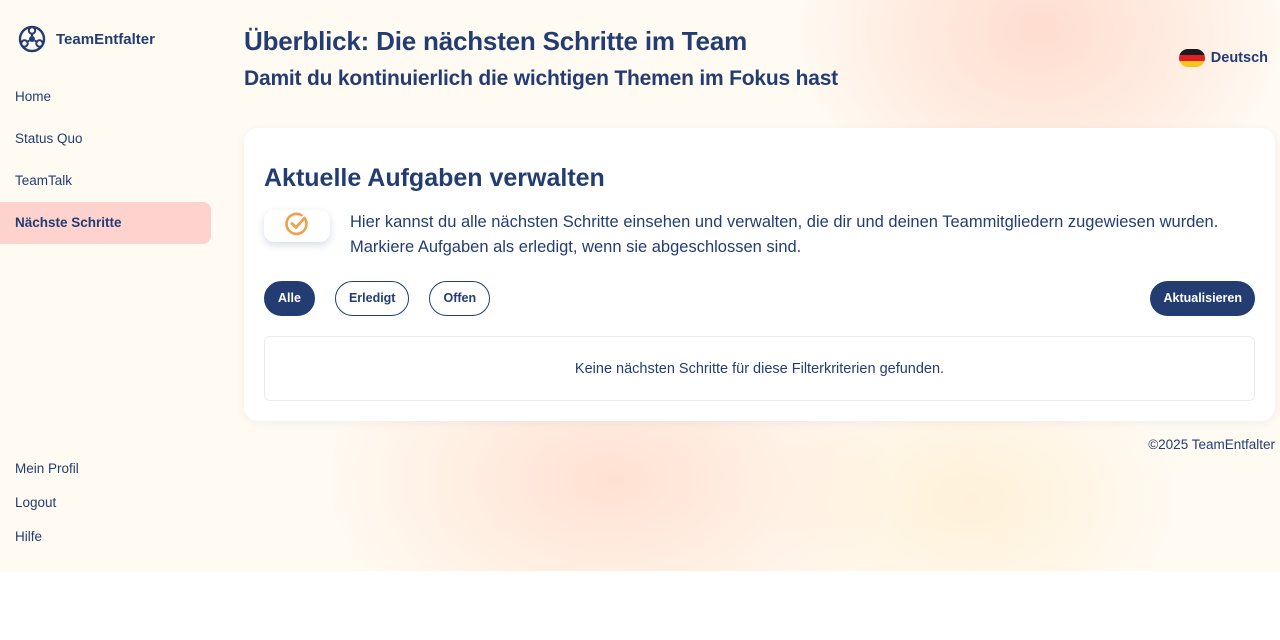  I want to click on sidebar-item-teamtalk: TeamTalk, so click(105, 181).